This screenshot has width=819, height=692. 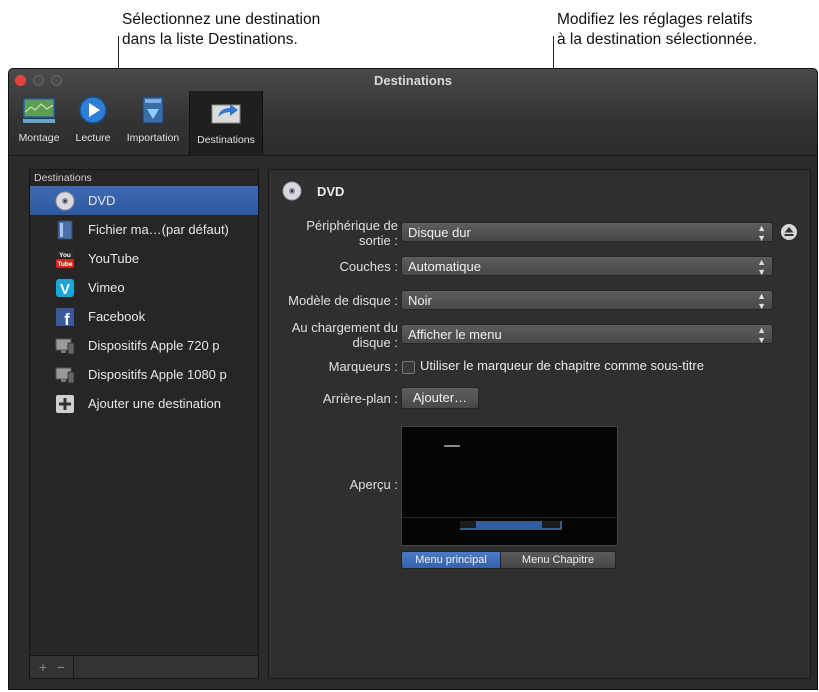 I want to click on toolbar-lecture: Lecture, so click(x=93, y=121).